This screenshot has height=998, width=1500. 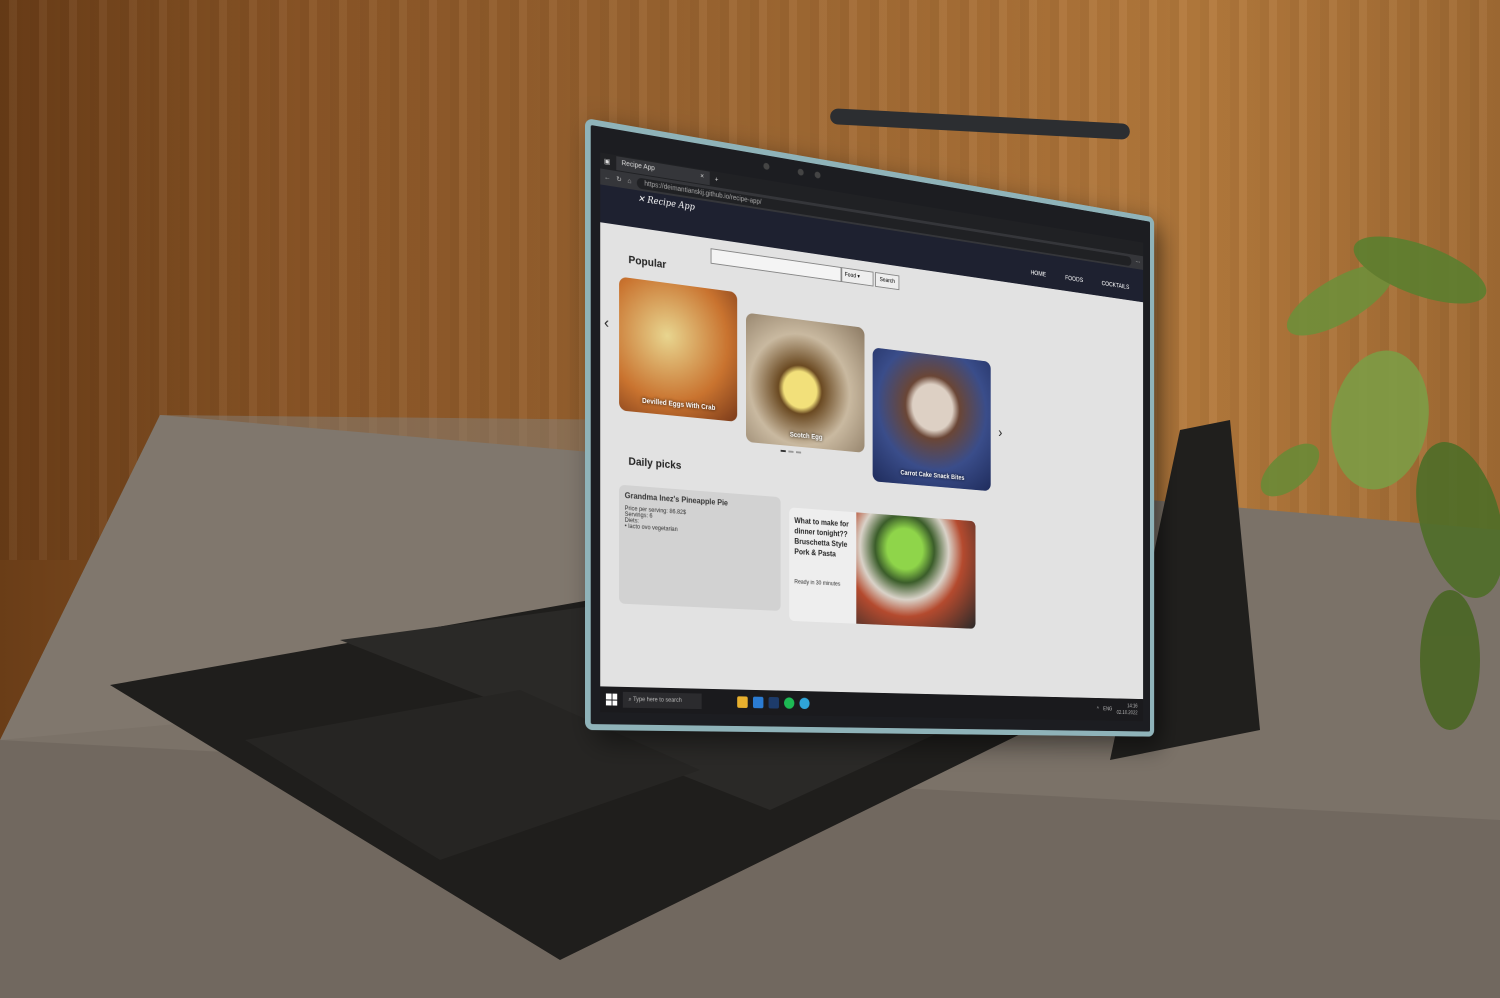 I want to click on file-explorer-icon, so click(x=742, y=702).